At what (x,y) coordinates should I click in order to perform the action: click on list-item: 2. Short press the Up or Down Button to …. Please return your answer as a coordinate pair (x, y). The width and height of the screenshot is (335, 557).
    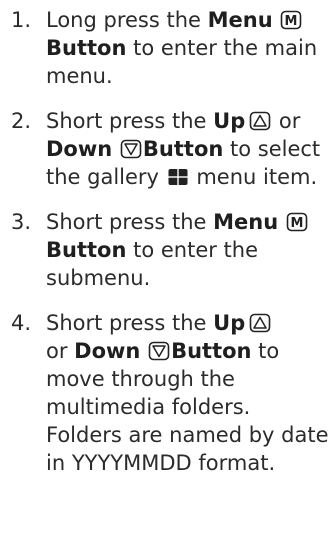
    Looking at the image, I should click on (166, 149).